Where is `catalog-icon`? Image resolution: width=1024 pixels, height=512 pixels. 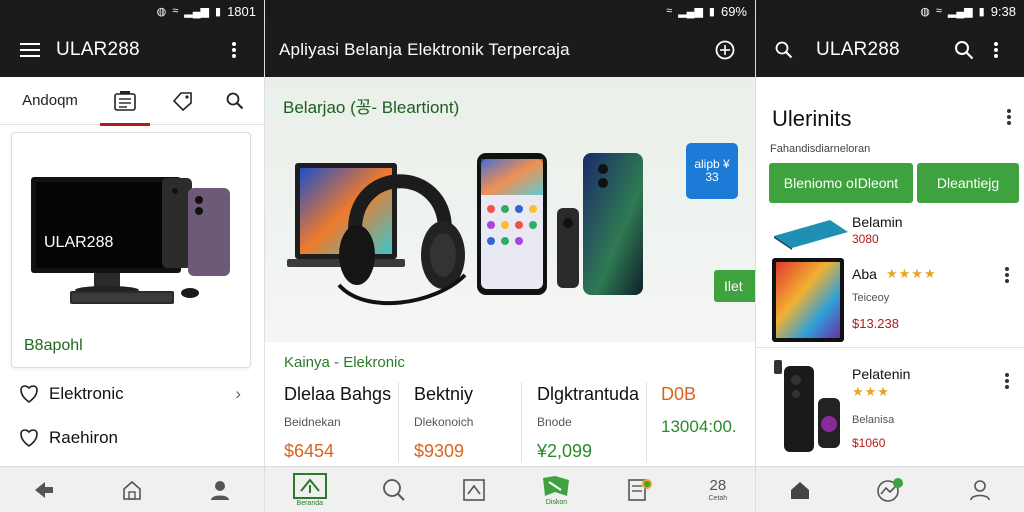
catalog-icon is located at coordinates (125, 100).